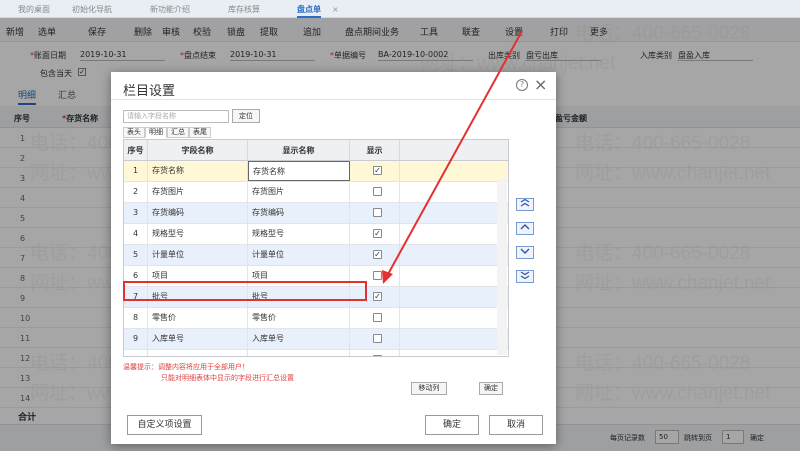  I want to click on annotation-arrow, so click(452, 157).